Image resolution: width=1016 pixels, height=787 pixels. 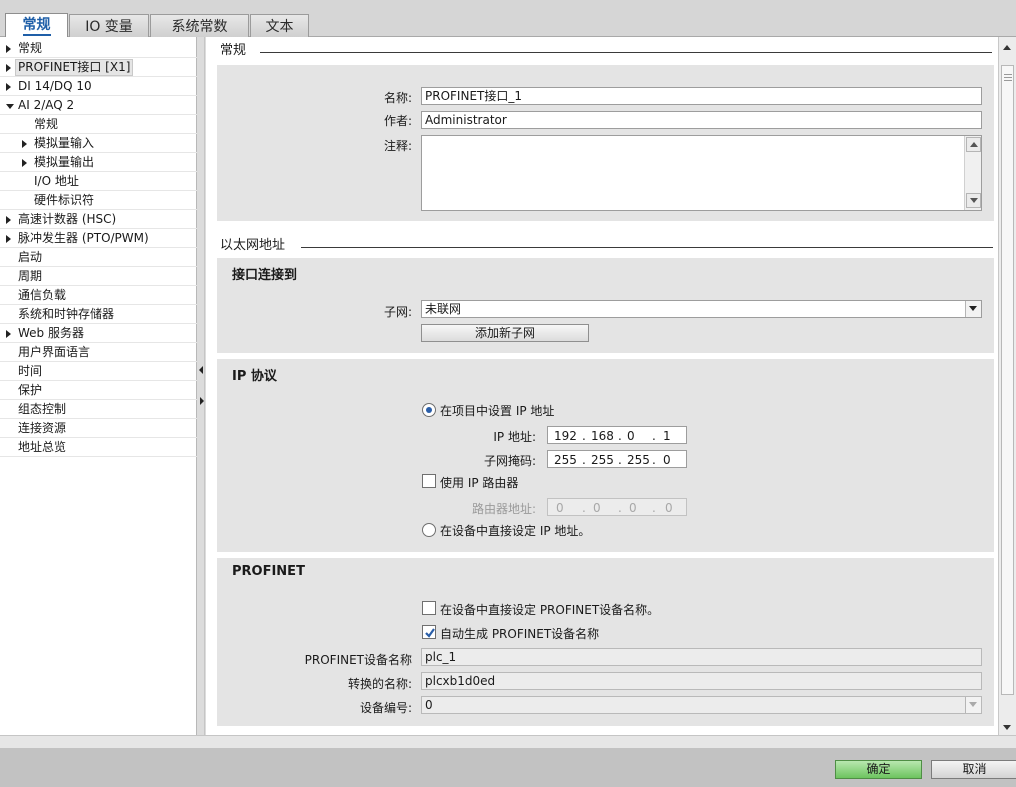 I want to click on main-vertical-scrollbar, so click(x=1007, y=386).